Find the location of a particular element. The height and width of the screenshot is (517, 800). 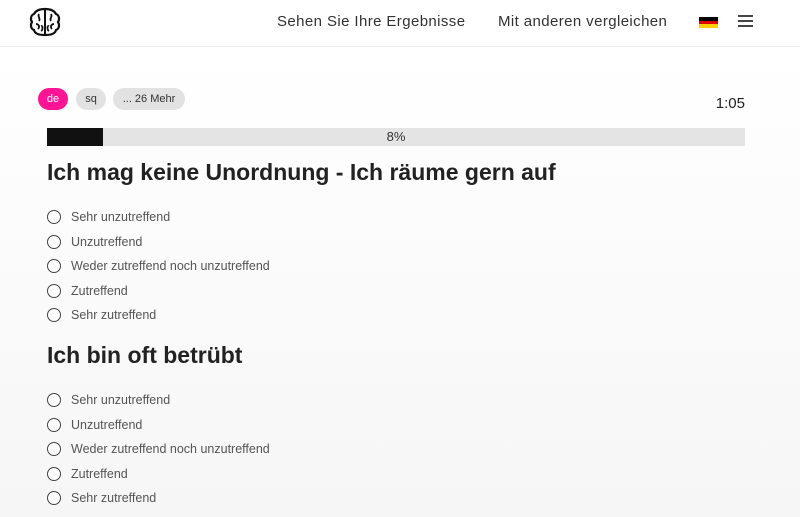

language-chip-sq: sq is located at coordinates (91, 99).